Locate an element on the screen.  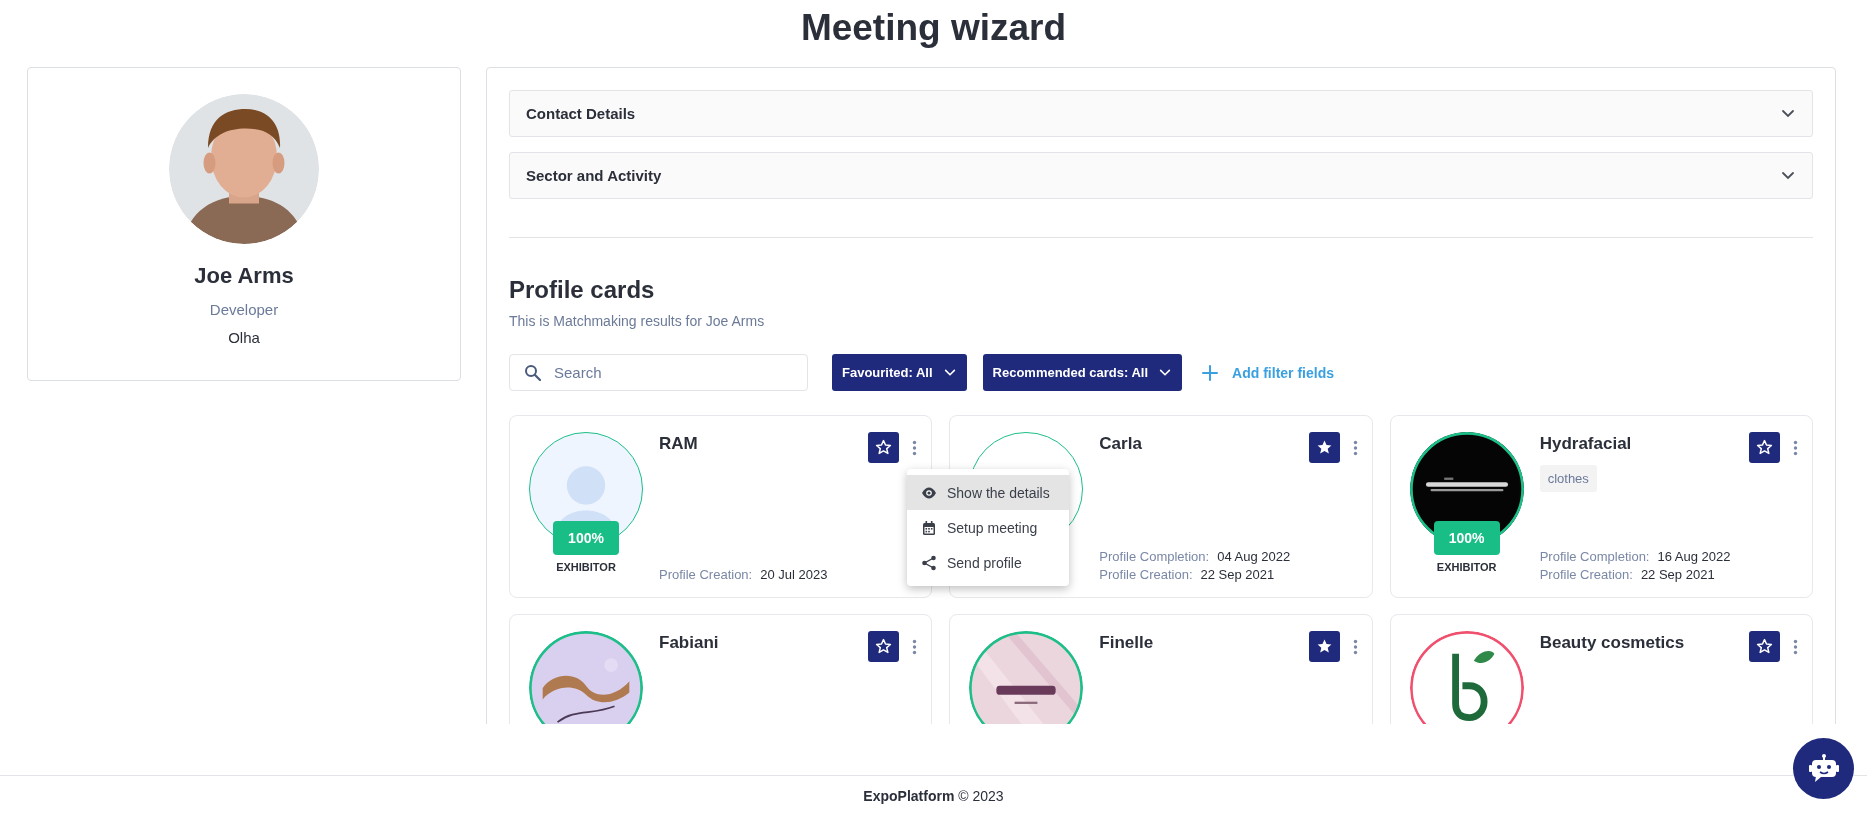
detail-value: 16 Aug 2022 is located at coordinates (1694, 556).